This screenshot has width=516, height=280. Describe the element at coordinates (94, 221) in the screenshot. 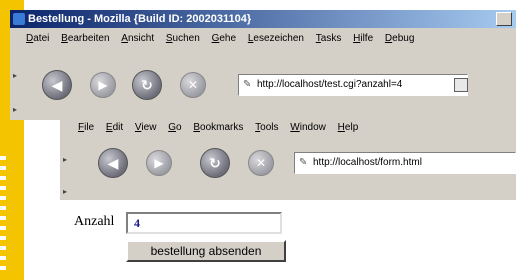

I see `anzahl-label: Anzahl` at that location.